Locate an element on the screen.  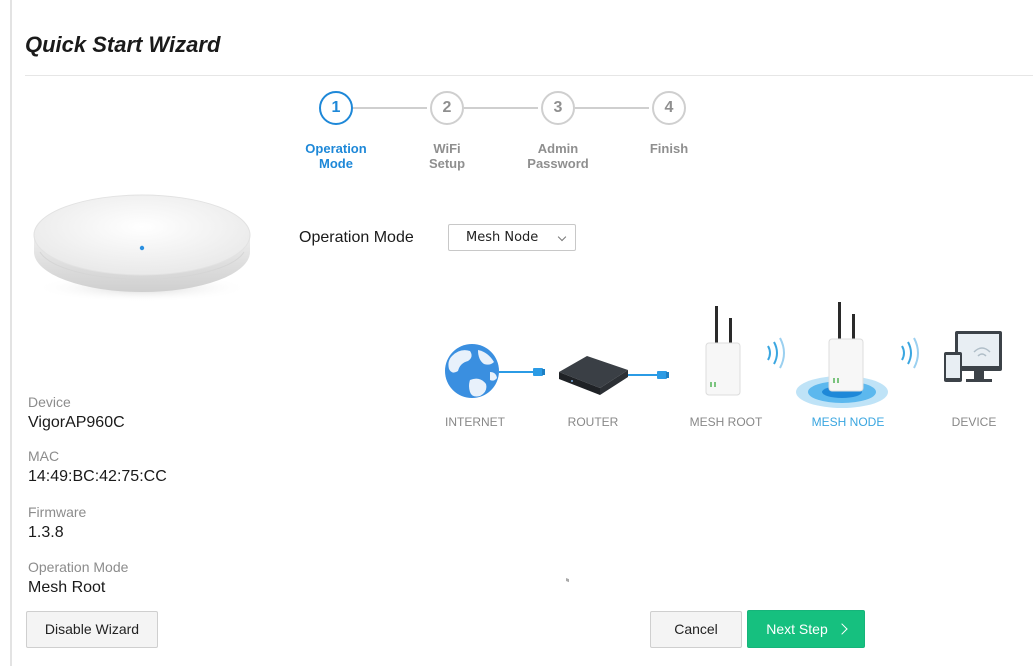
step-3-label: Admin Password is located at coordinates (558, 156).